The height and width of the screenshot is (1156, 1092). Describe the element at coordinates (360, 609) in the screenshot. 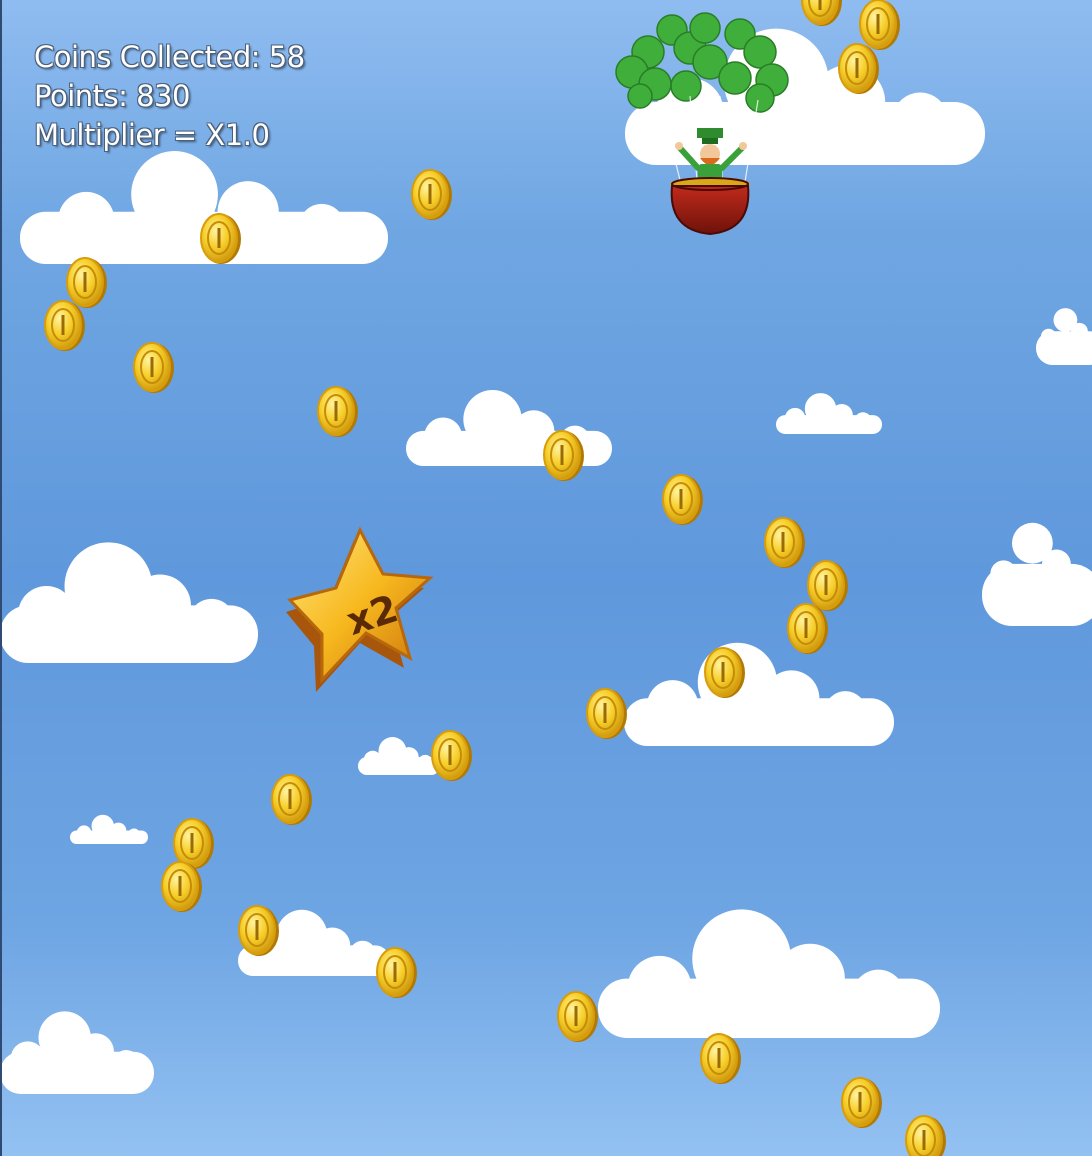

I see `x2-star-icon: x2` at that location.